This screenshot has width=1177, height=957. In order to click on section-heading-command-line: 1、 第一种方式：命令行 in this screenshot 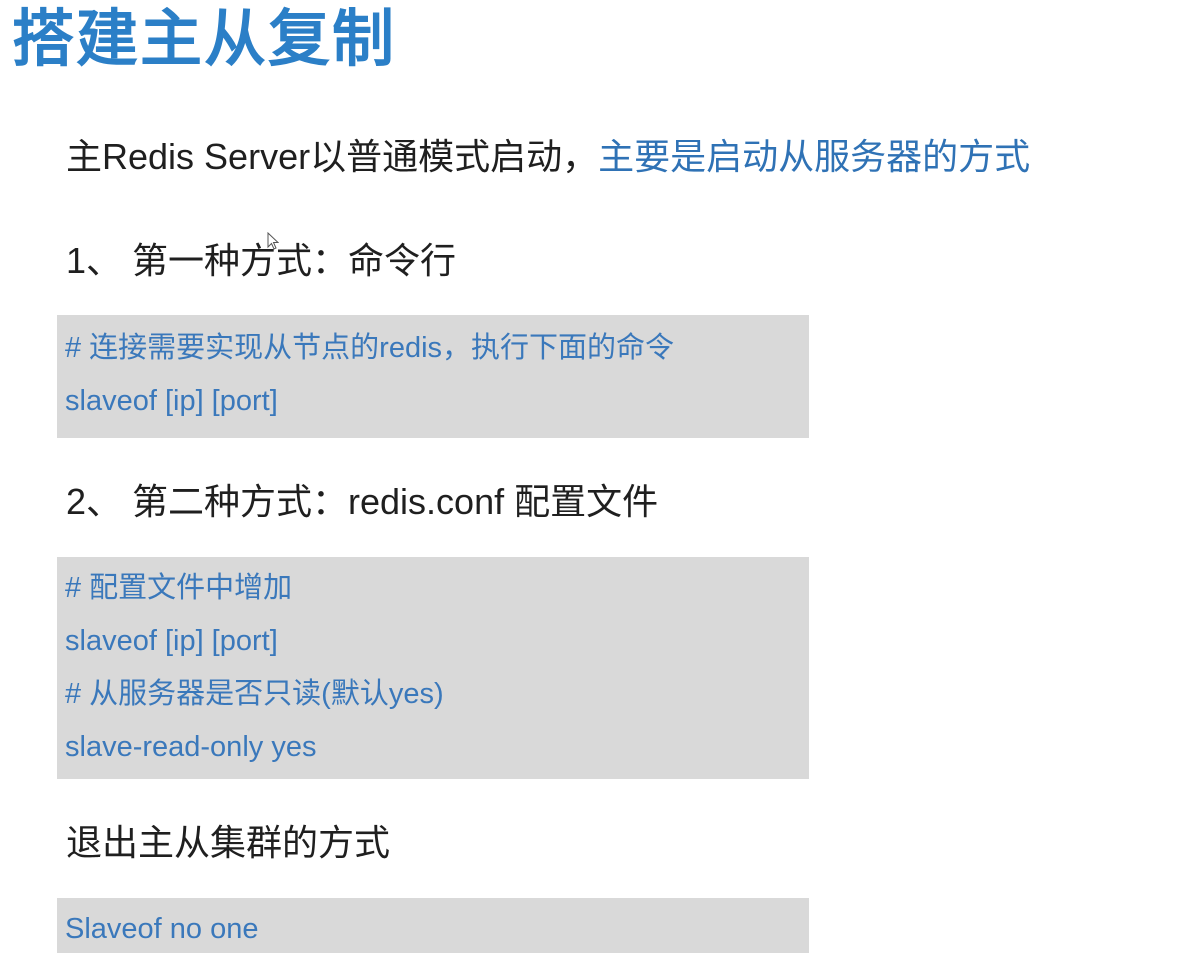, I will do `click(261, 260)`.